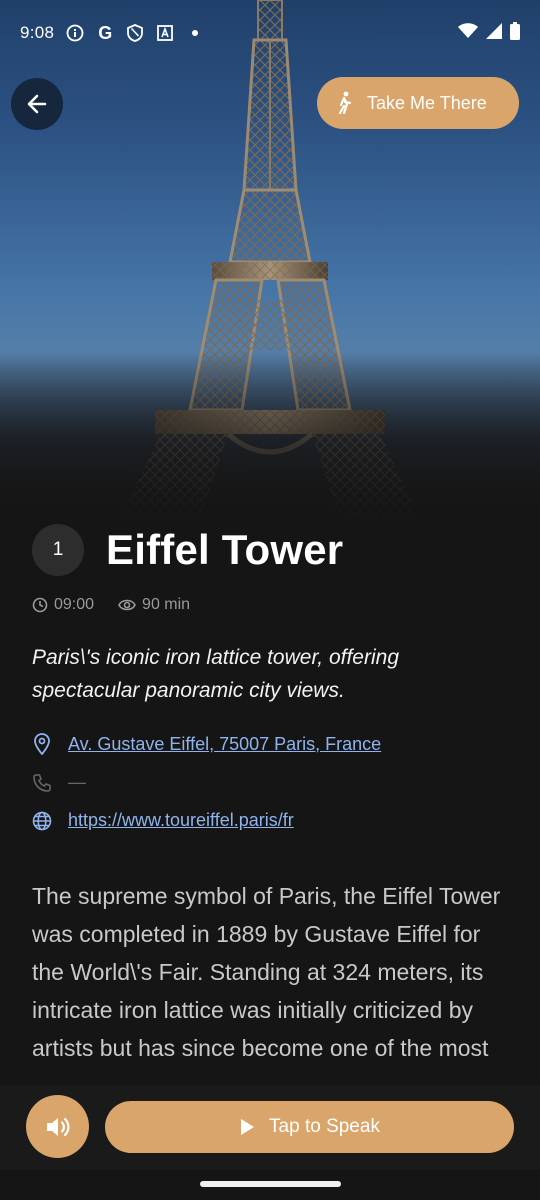  What do you see at coordinates (42, 782) in the screenshot?
I see `phone-icon` at bounding box center [42, 782].